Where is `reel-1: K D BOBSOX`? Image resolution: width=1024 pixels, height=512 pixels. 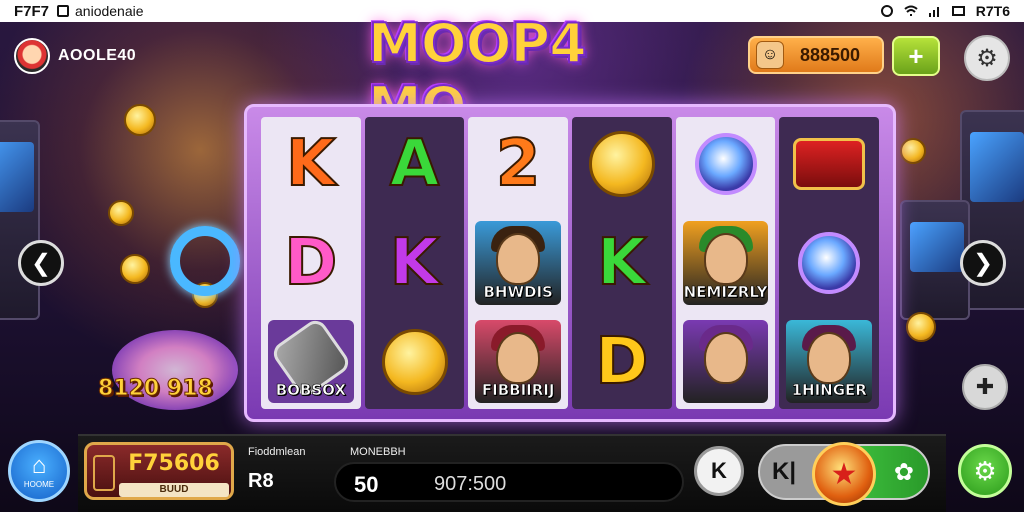
reel-1: K D BOBSOX is located at coordinates (311, 263).